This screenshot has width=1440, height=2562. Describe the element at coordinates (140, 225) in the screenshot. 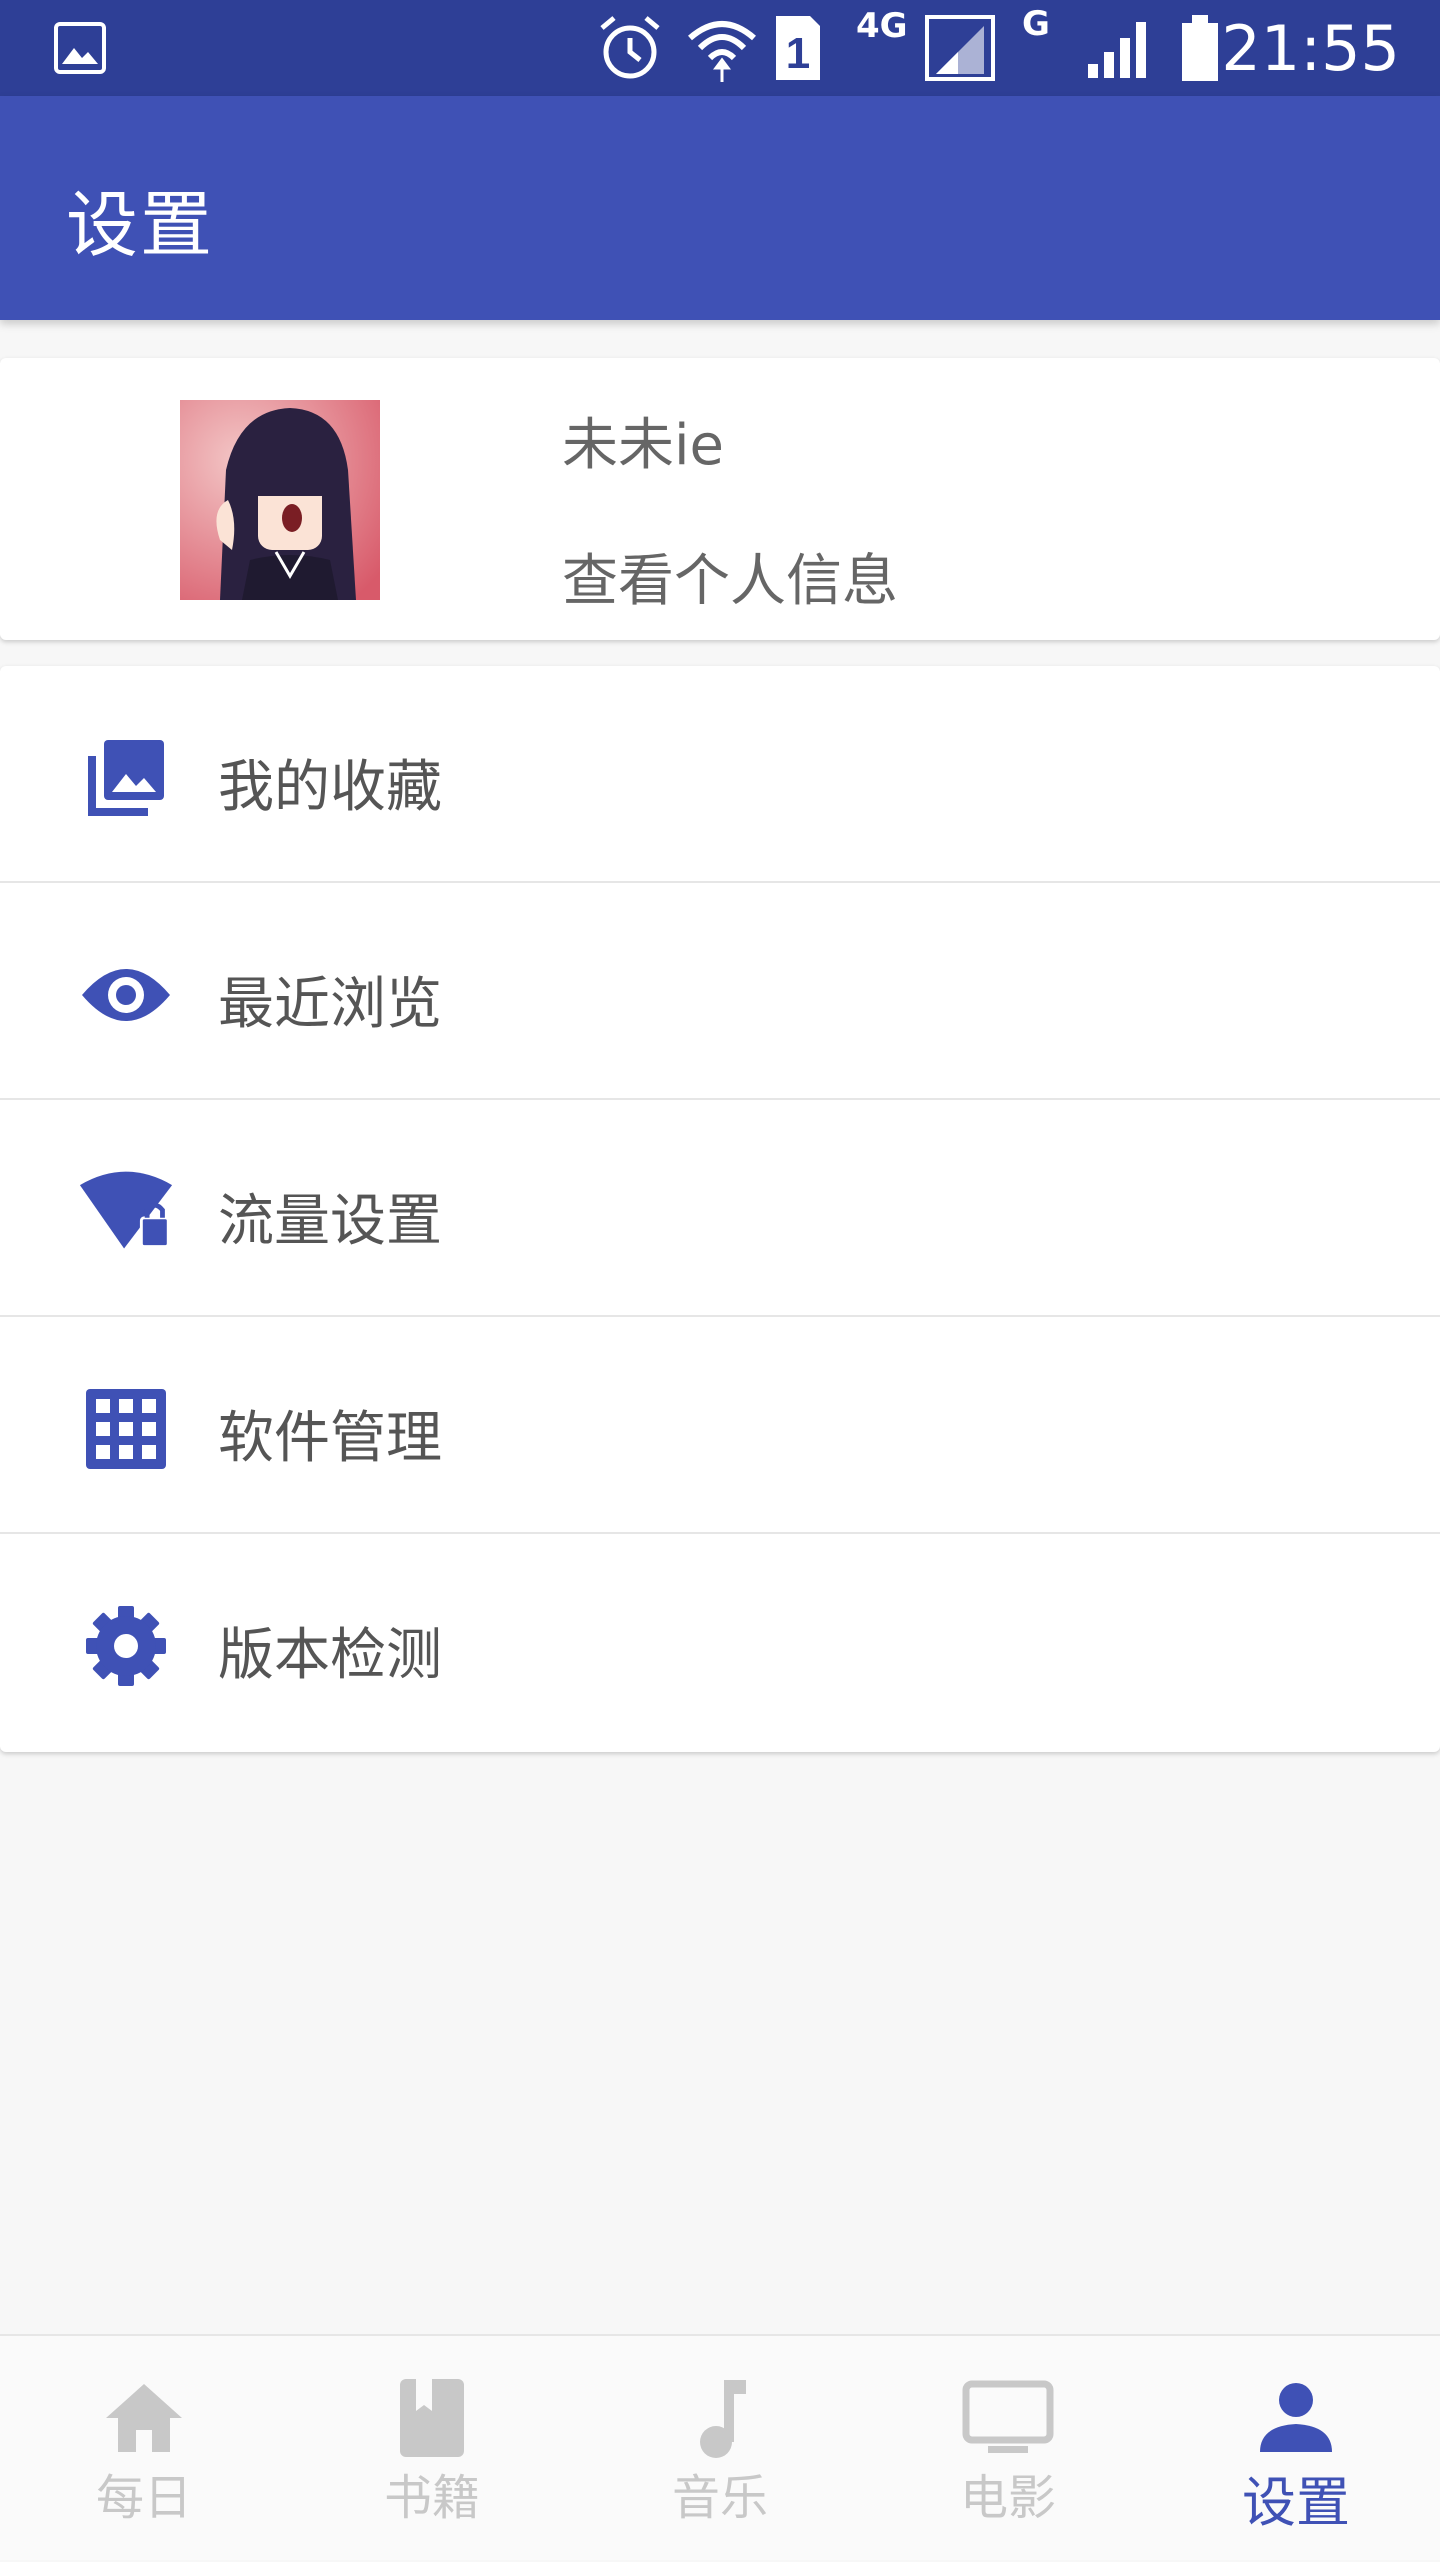

I see `page-title: 设置` at that location.